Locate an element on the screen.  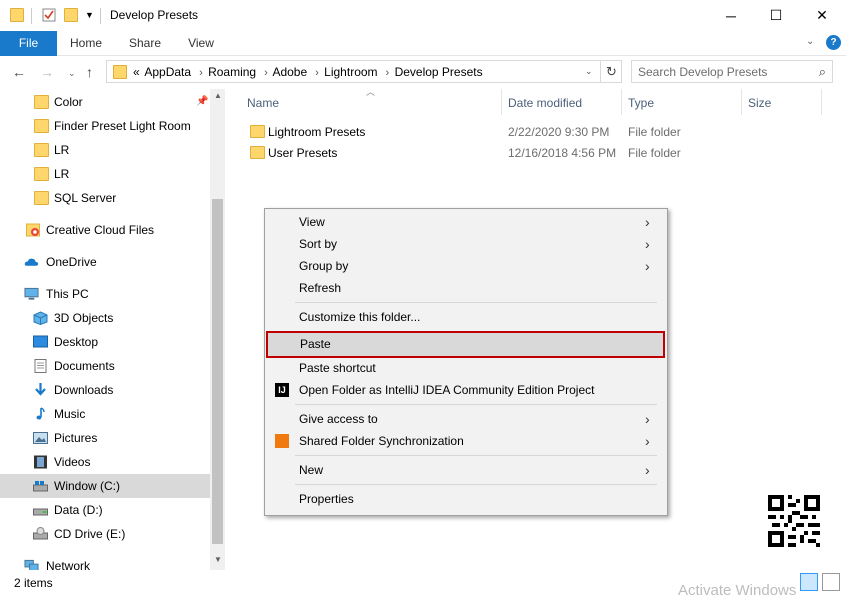
file-date: 12/16/2018 4:56 PM is located at coordinates (562, 153).